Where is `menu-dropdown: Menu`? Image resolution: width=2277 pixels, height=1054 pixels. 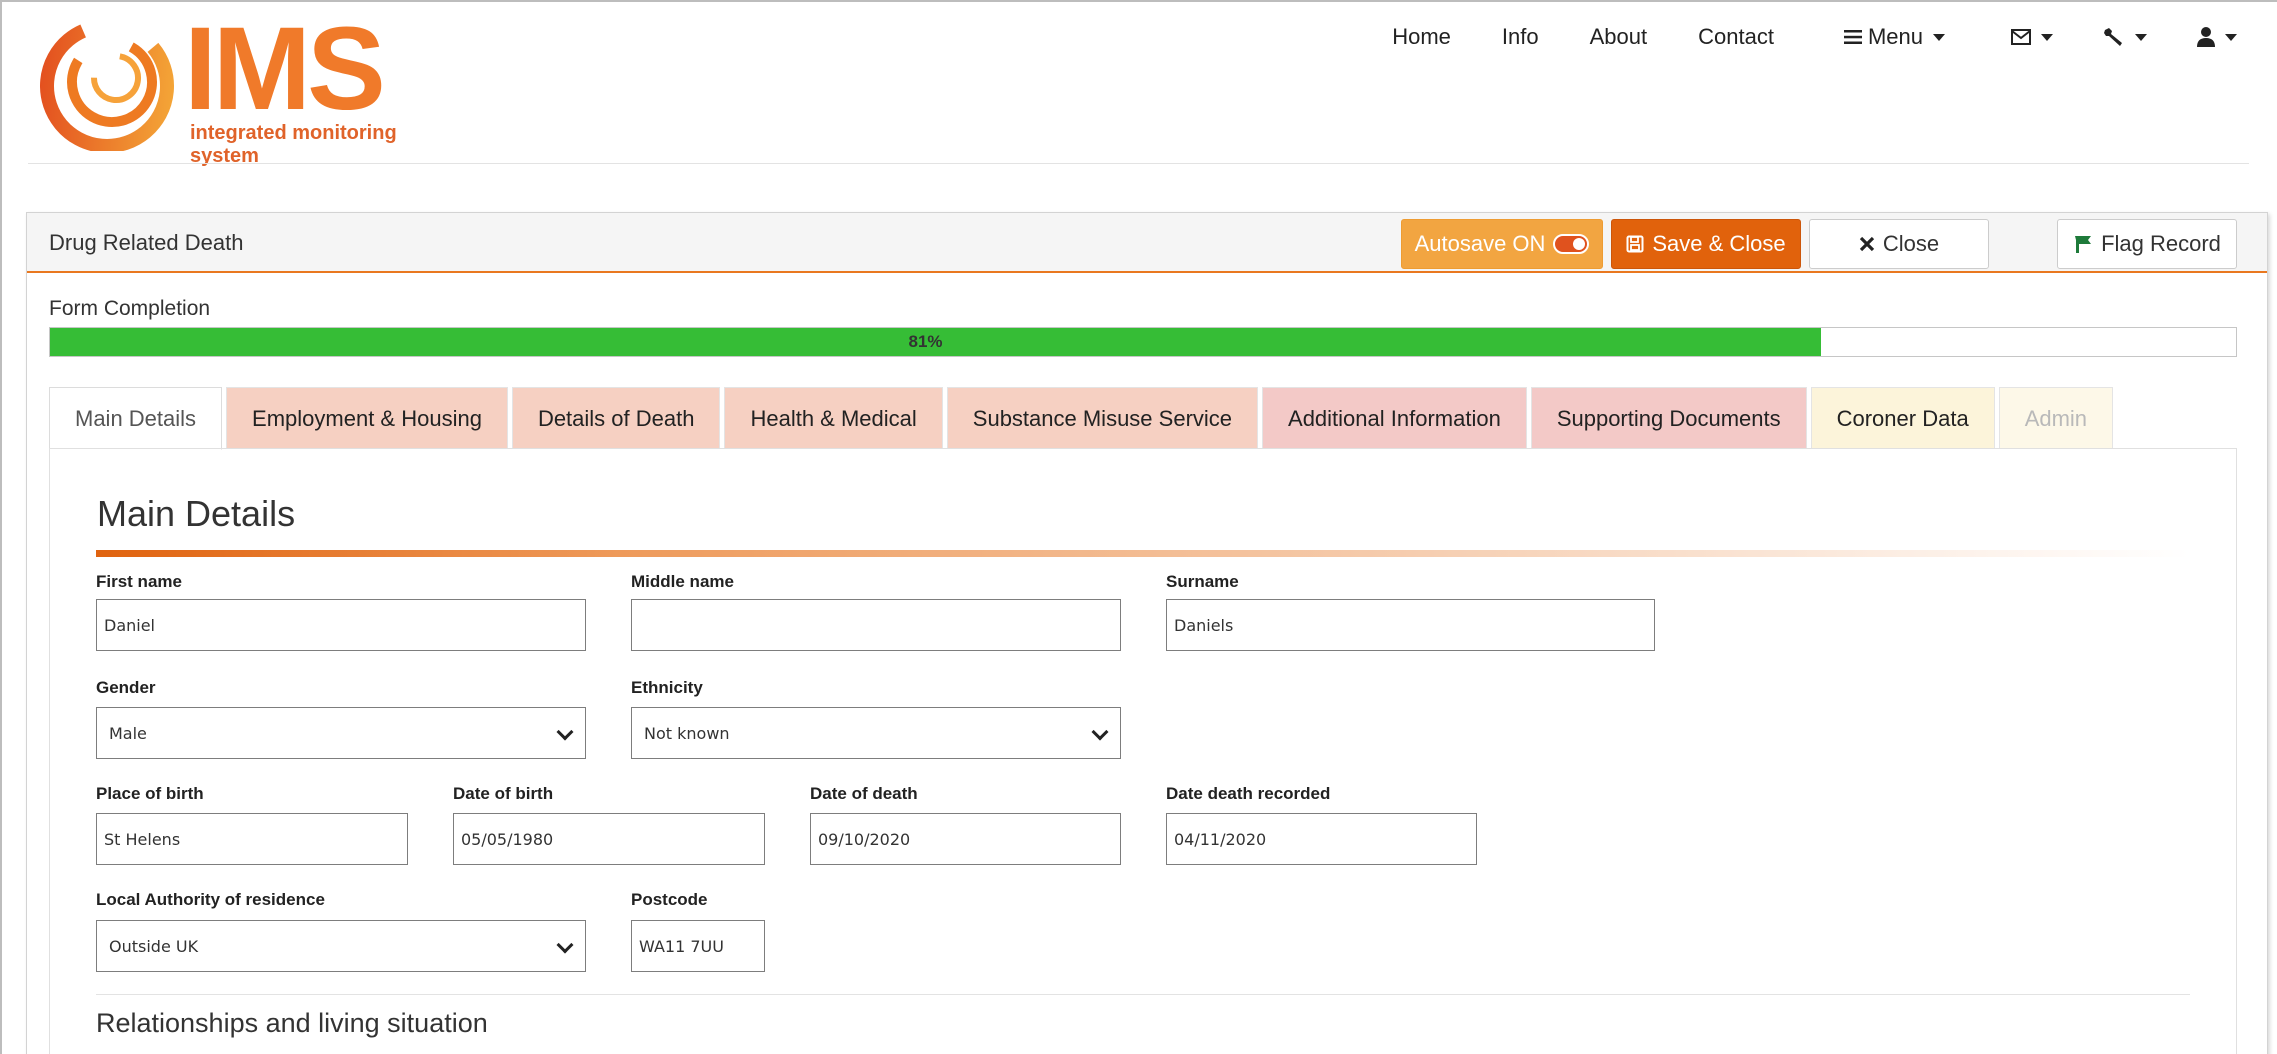 menu-dropdown: Menu is located at coordinates (1894, 37).